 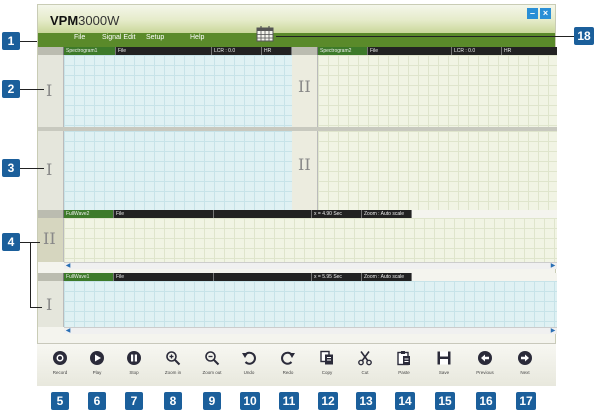 I want to click on spectrogram2-file: File, so click(x=410, y=51).